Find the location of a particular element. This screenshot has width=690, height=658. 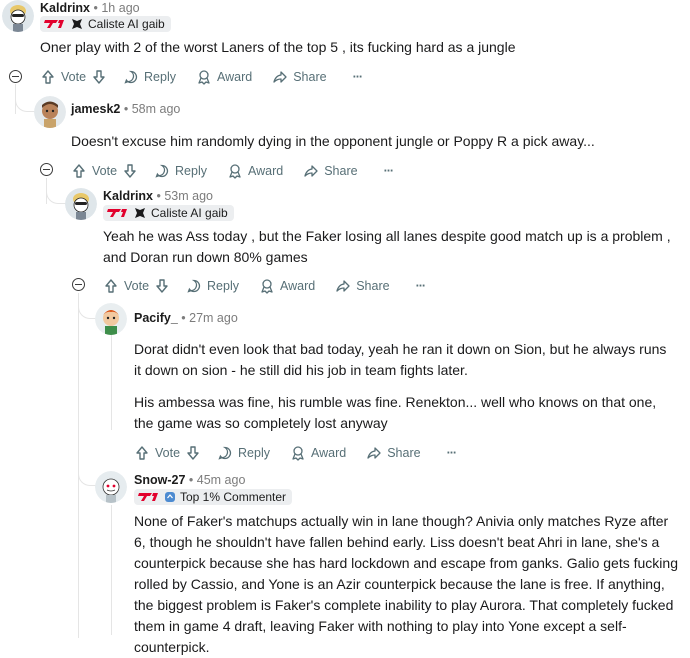

username: Snow-27 is located at coordinates (159, 480).